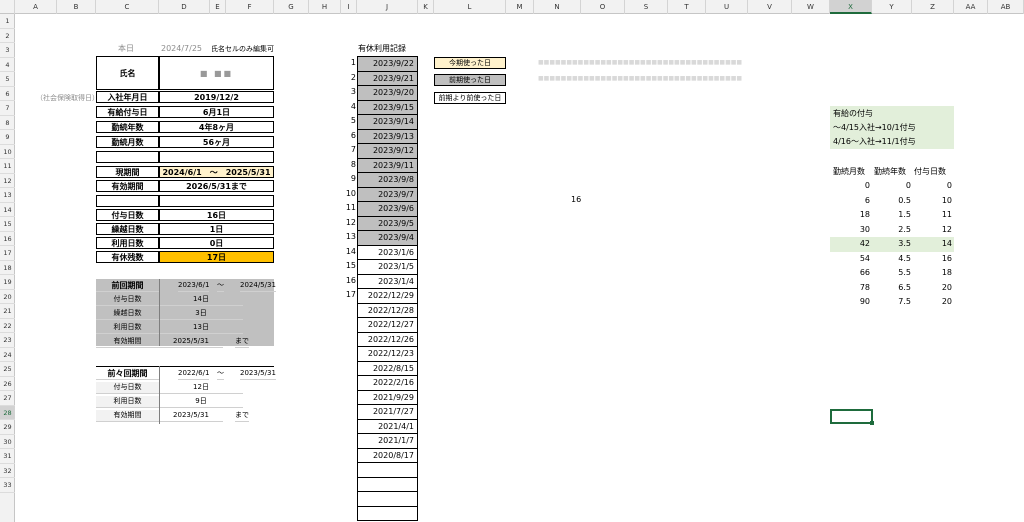 The width and height of the screenshot is (1024, 522). Describe the element at coordinates (387, 194) in the screenshot. I see `vacation-date: 2023/9/7` at that location.